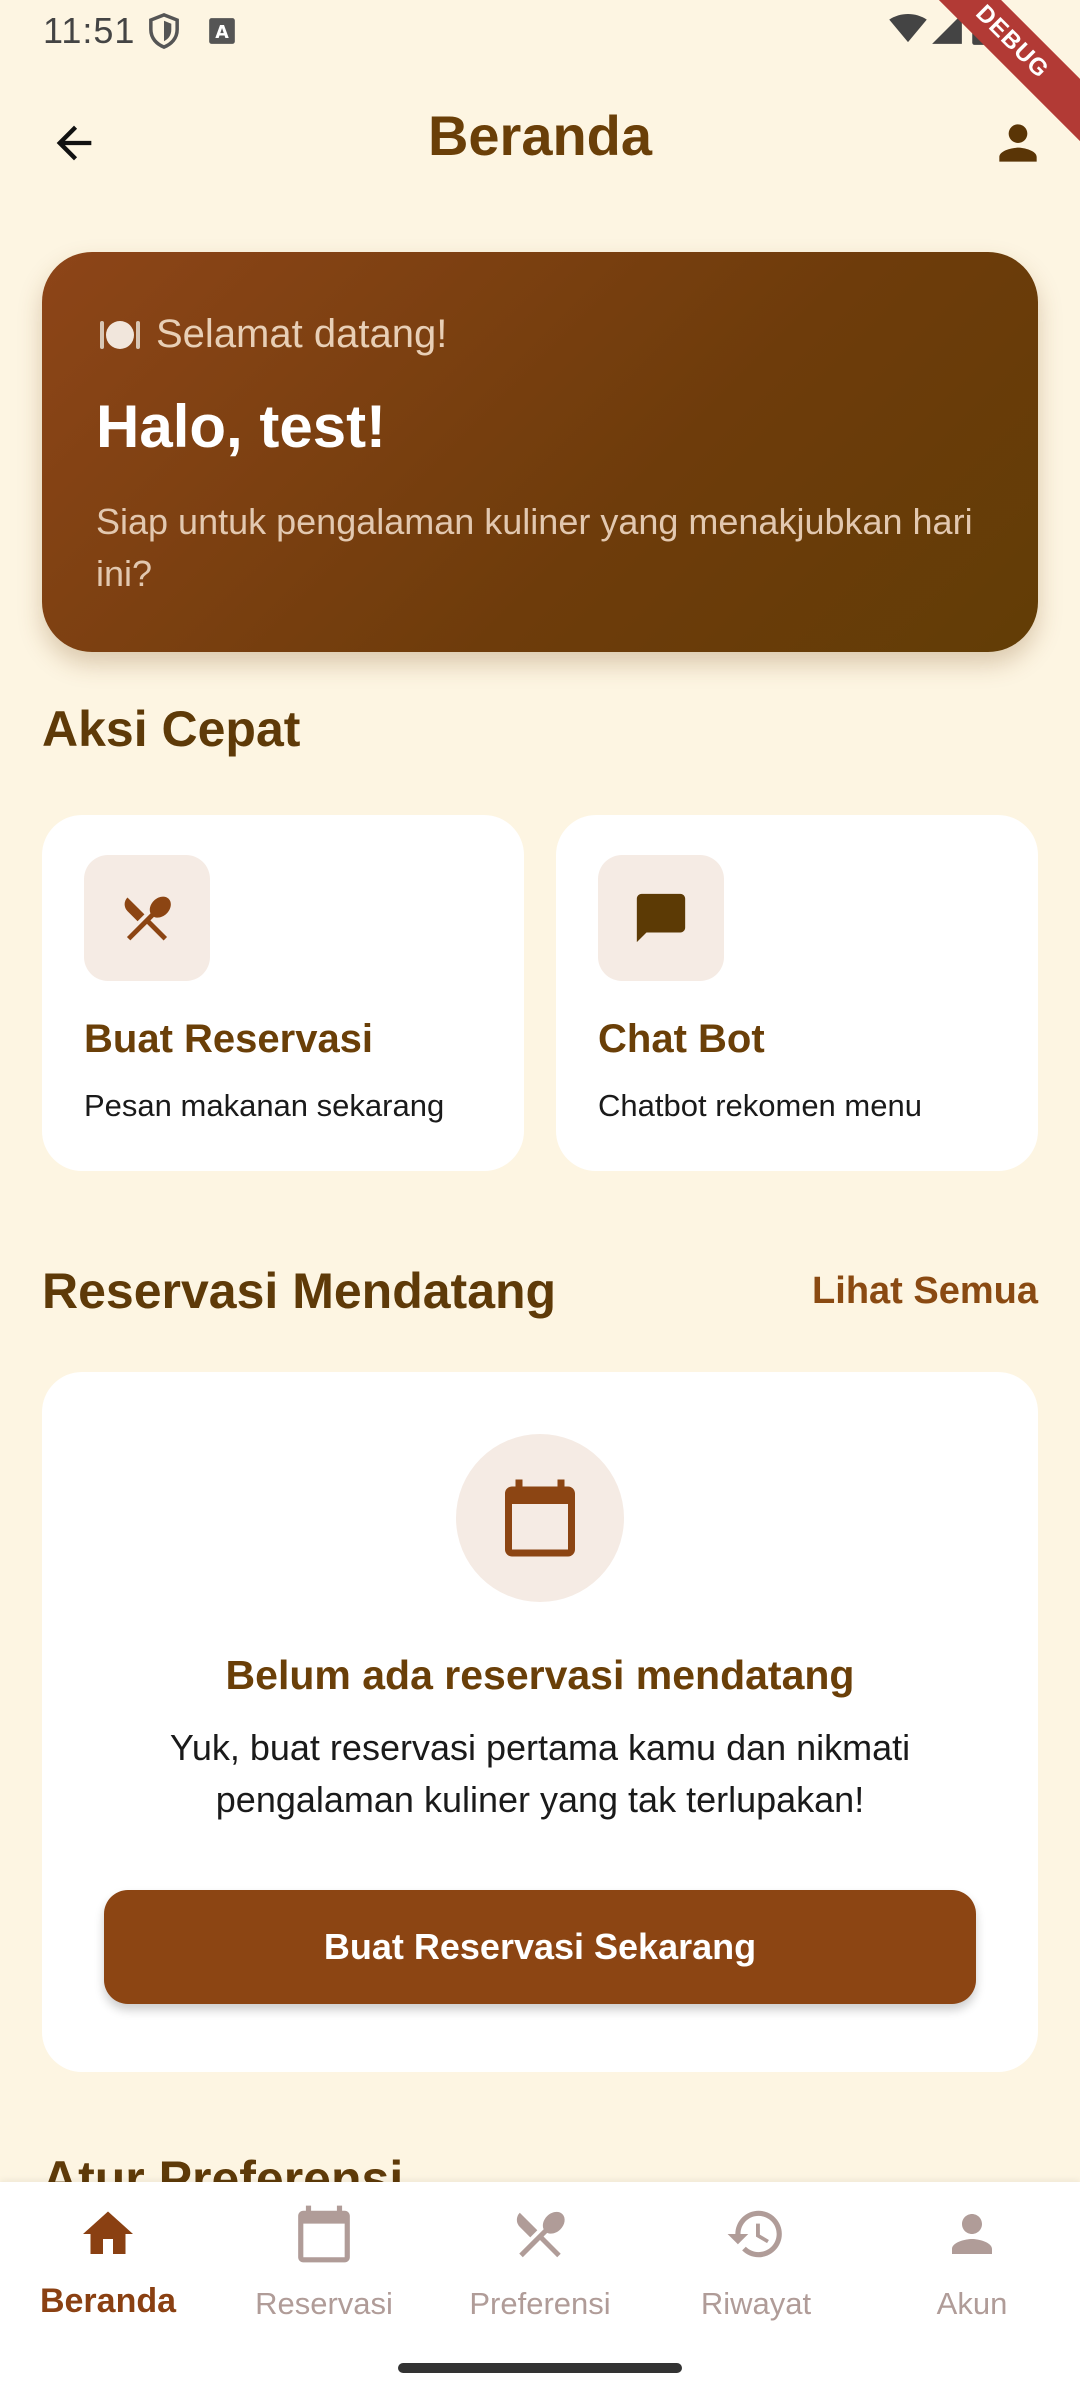 This screenshot has height=2400, width=1080. I want to click on nav-item-preferensi: Preferensi, so click(540, 2267).